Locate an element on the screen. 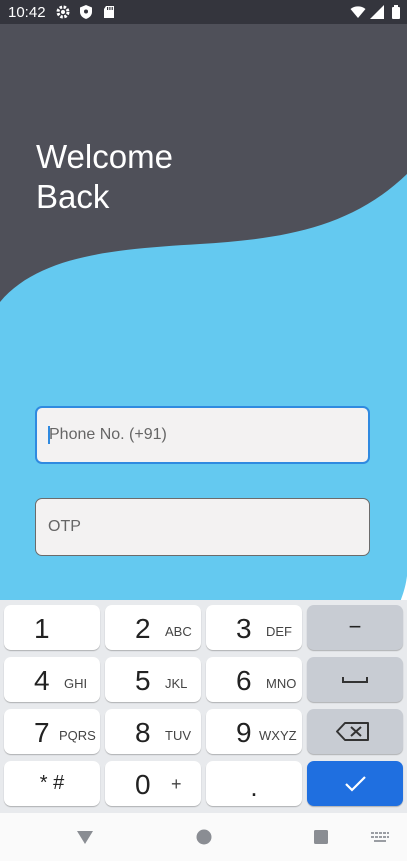 The height and width of the screenshot is (861, 407). key-minus: − is located at coordinates (355, 627).